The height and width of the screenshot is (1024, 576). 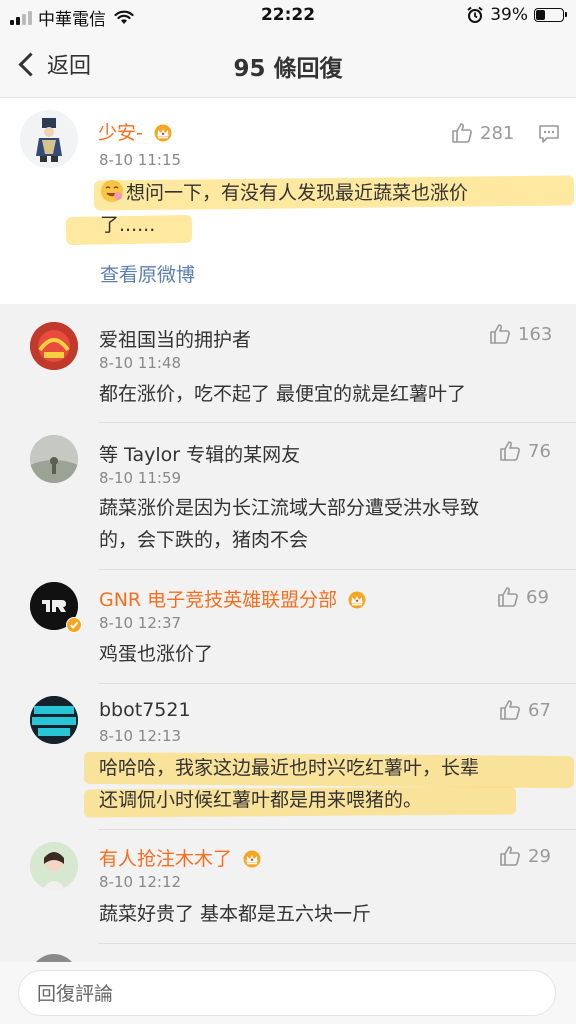 What do you see at coordinates (524, 451) in the screenshot?
I see `comment-like-button: 76` at bounding box center [524, 451].